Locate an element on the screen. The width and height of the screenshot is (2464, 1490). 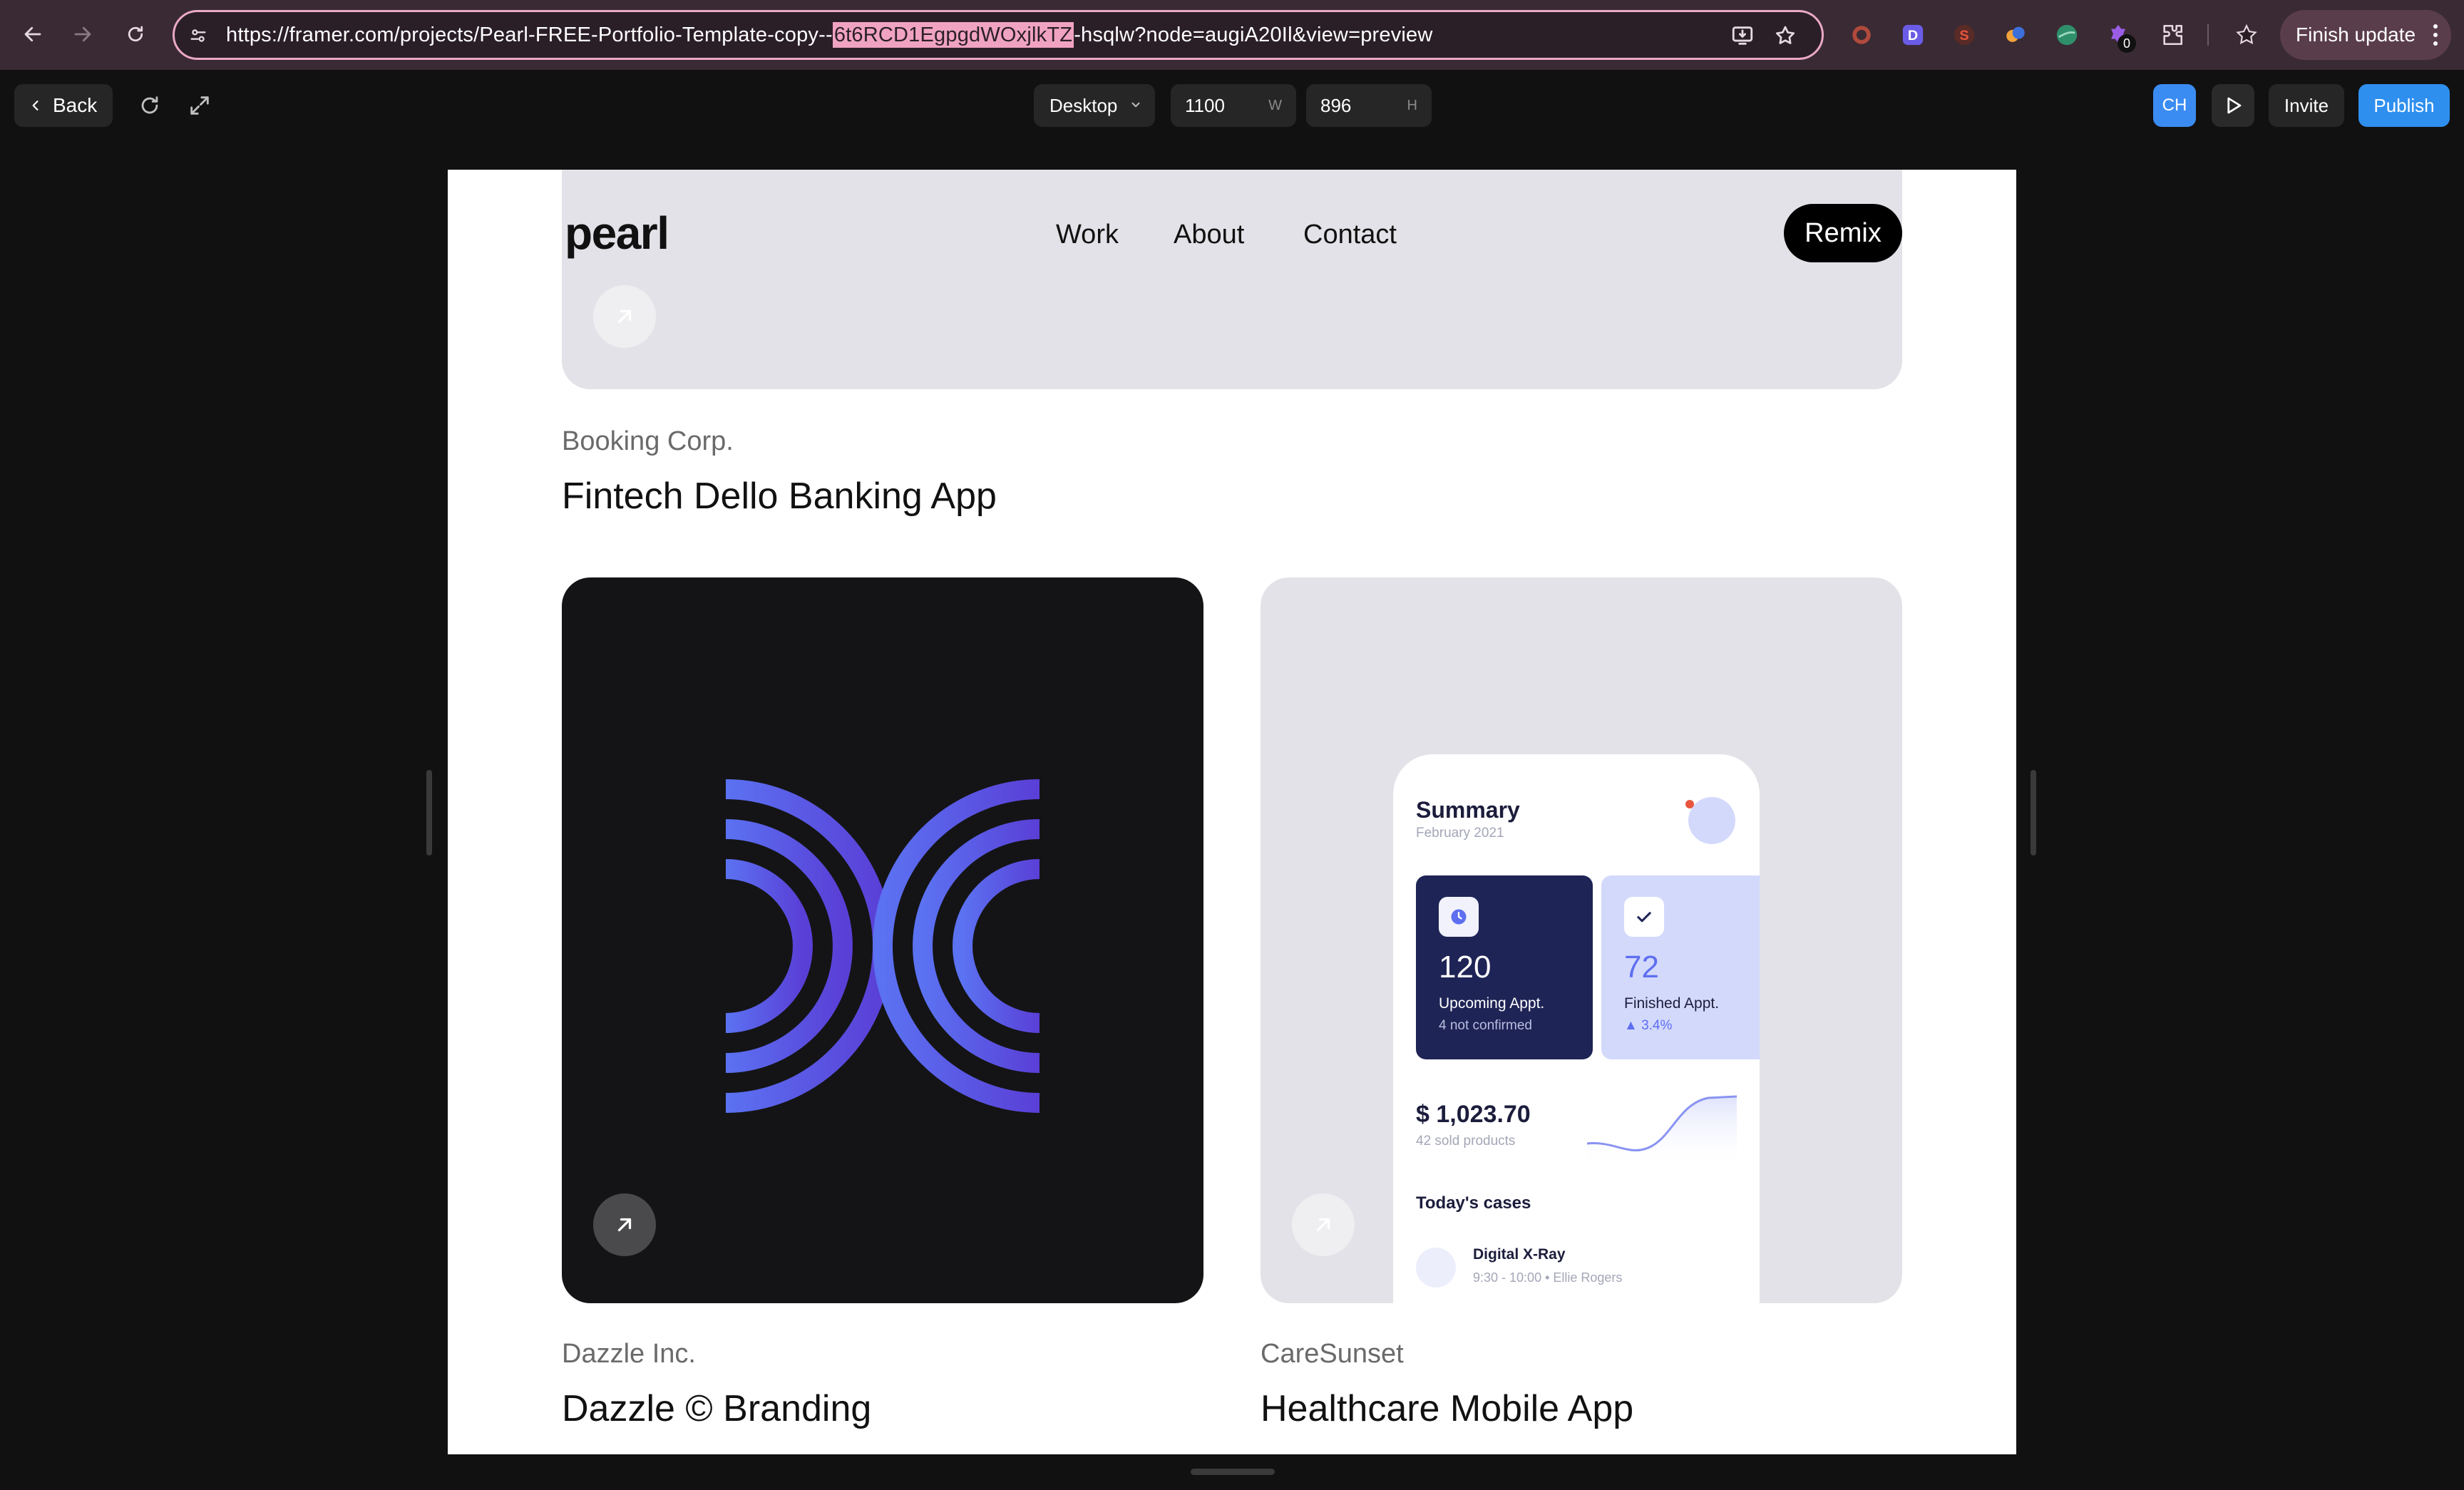
clock-icon is located at coordinates (1459, 917).